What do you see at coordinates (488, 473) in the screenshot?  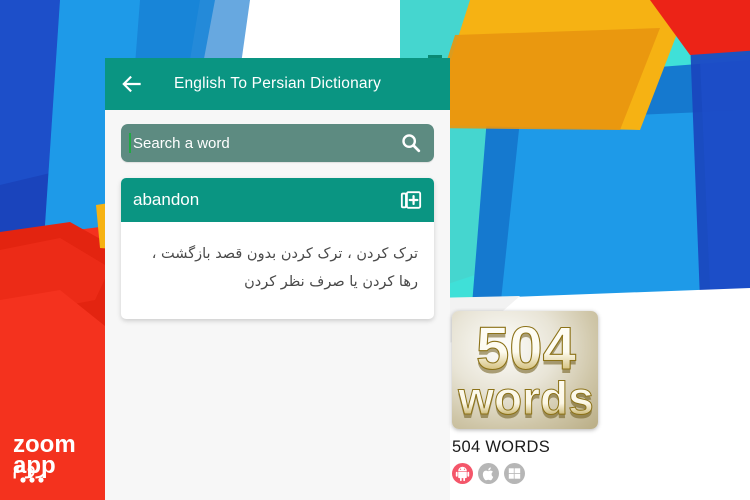 I see `apple-icon` at bounding box center [488, 473].